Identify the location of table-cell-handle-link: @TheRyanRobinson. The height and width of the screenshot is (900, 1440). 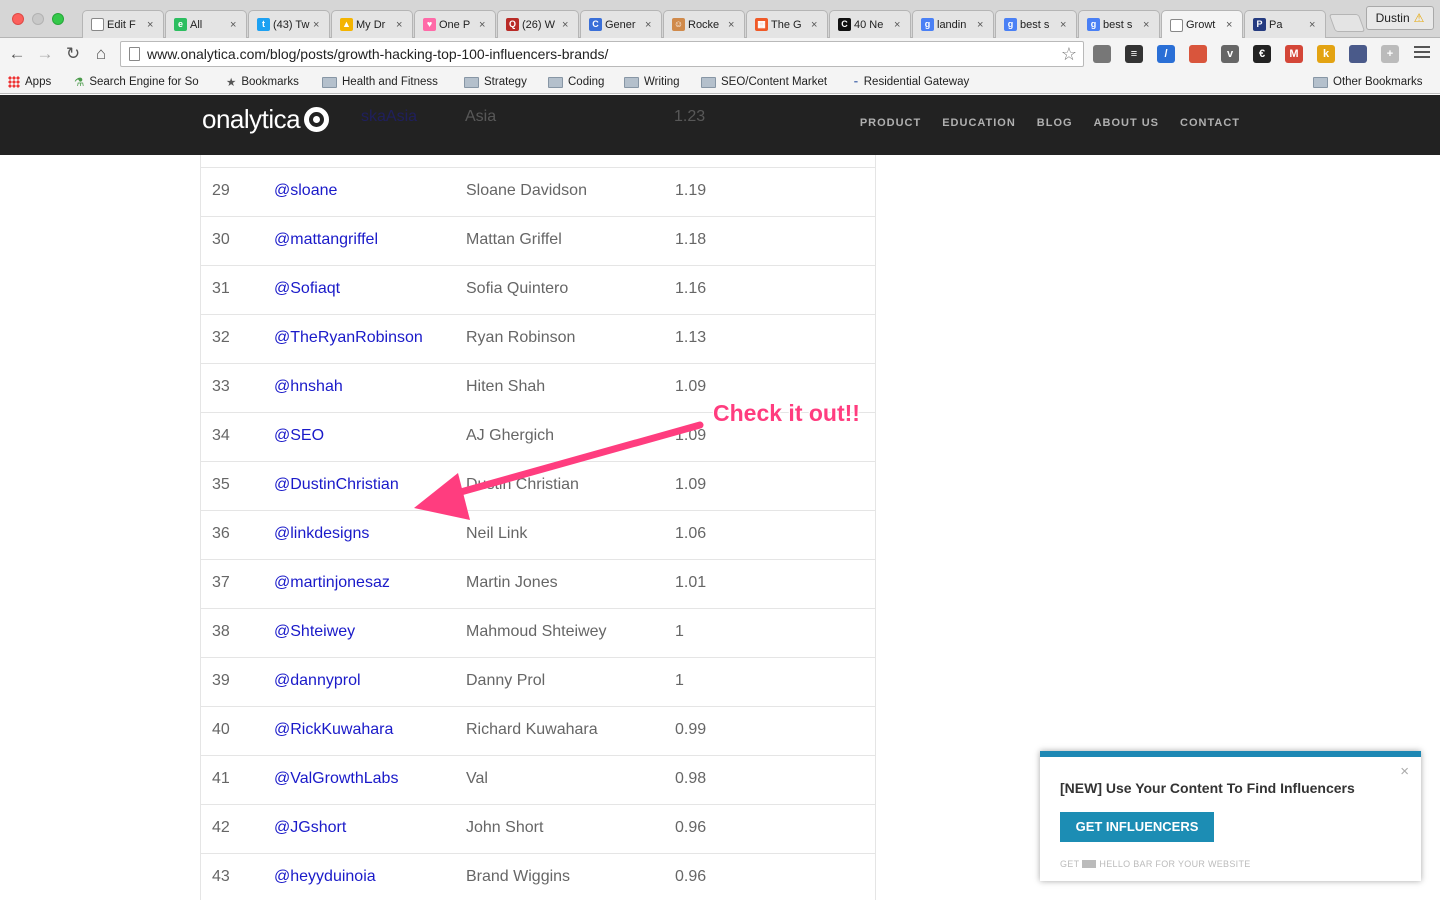
(348, 338).